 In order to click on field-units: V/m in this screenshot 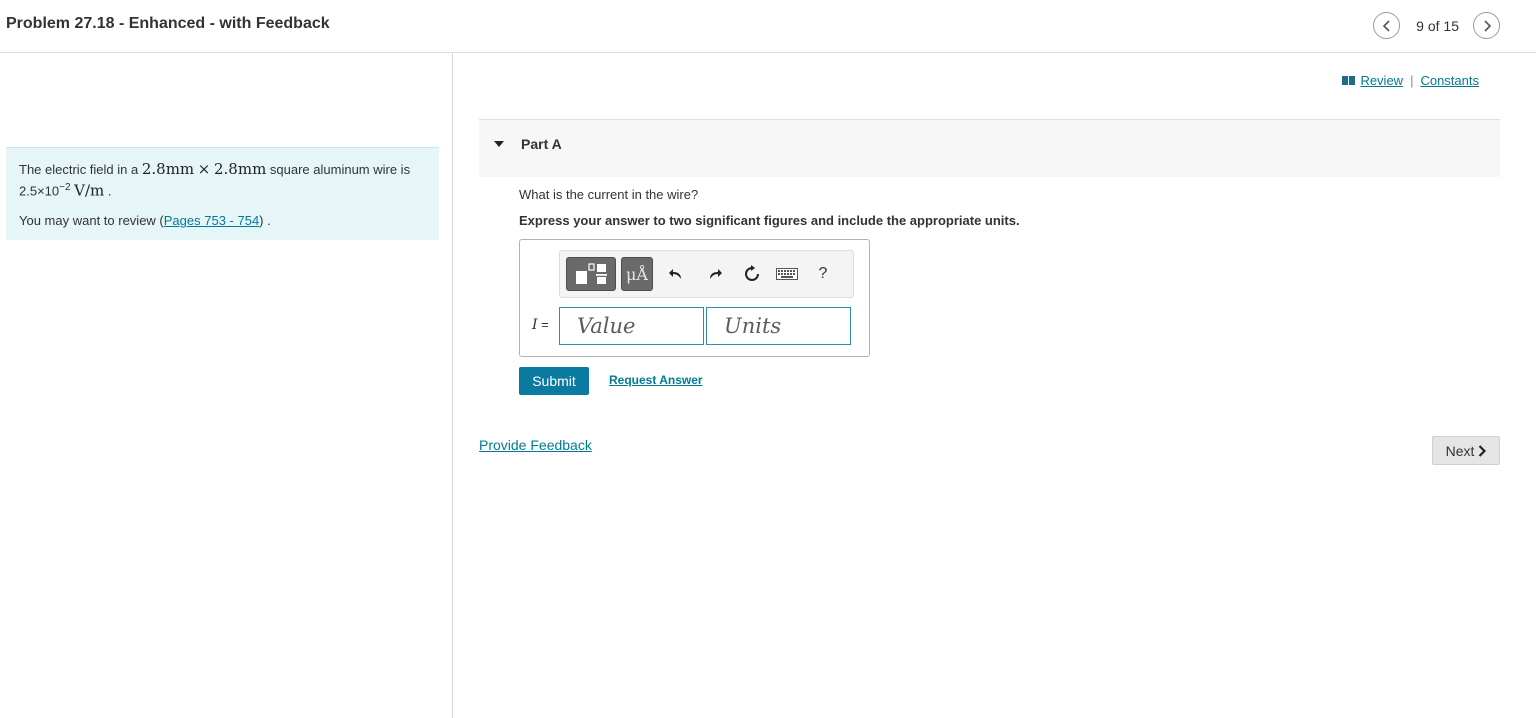, I will do `click(89, 190)`.